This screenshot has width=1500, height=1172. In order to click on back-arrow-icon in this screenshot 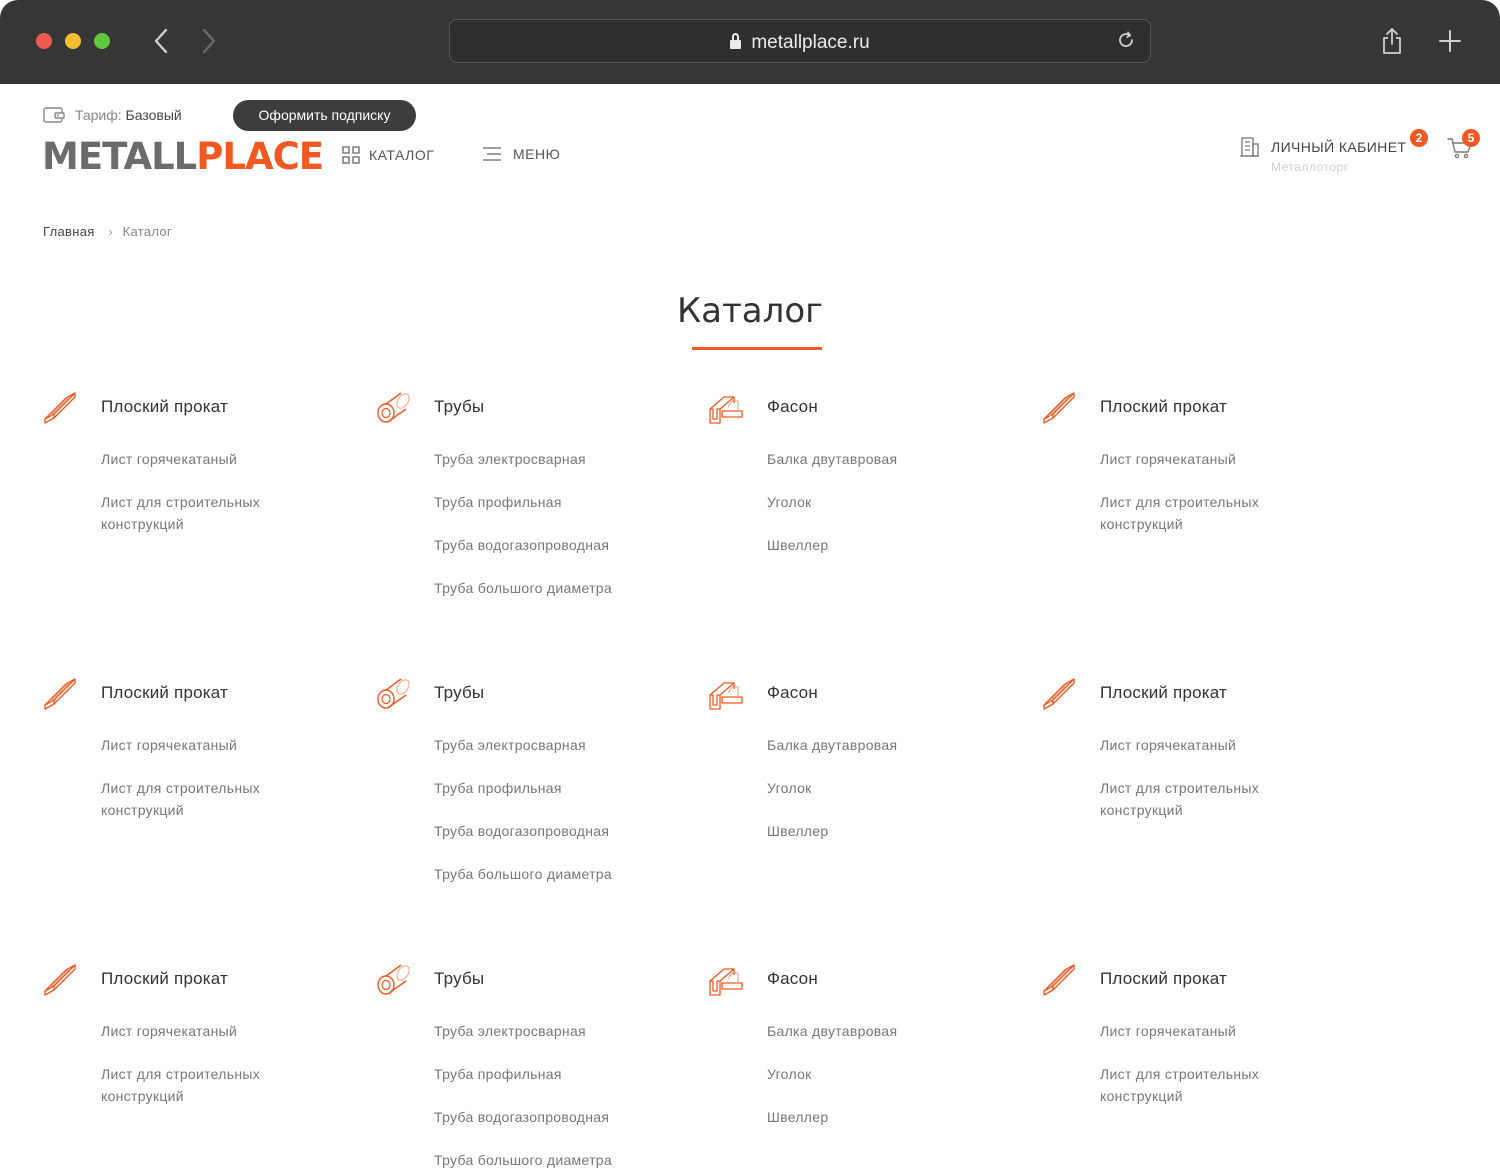, I will do `click(162, 41)`.